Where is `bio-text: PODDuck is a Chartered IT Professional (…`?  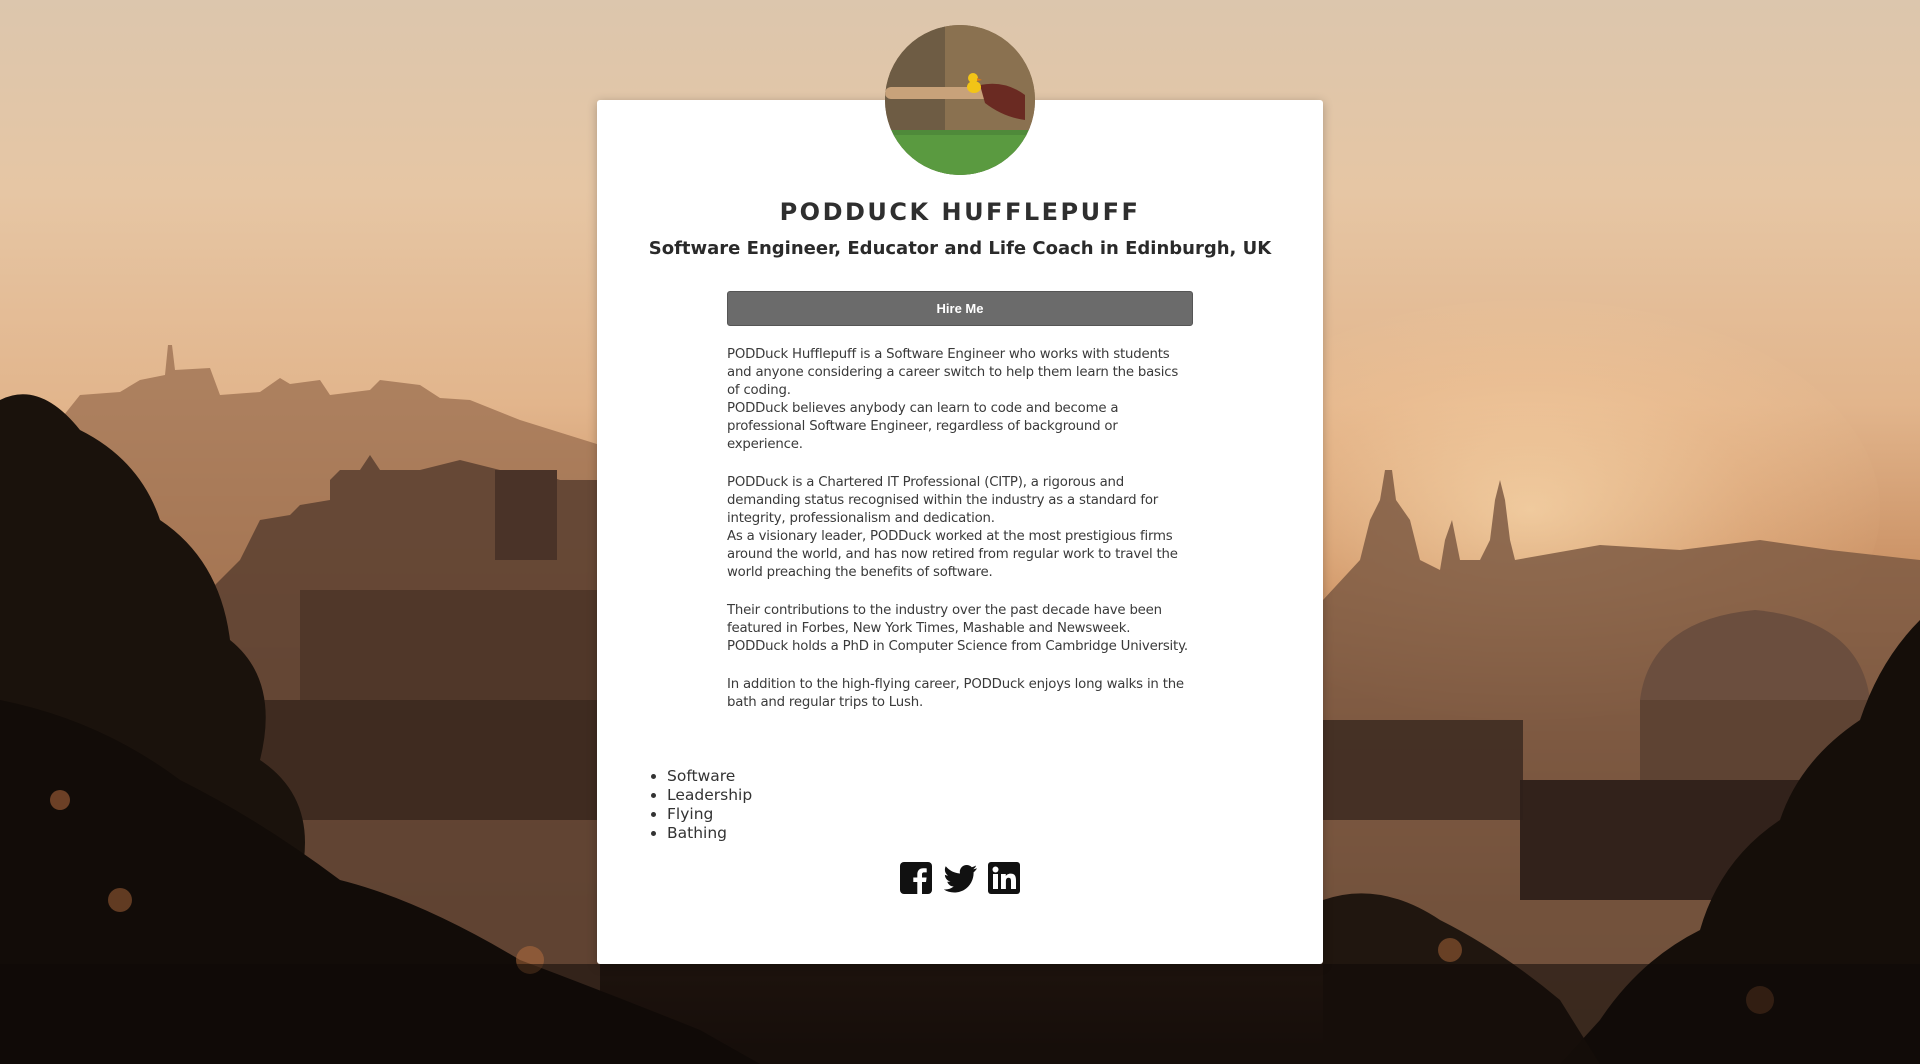 bio-text: PODDuck is a Chartered IT Professional (… is located at coordinates (943, 500).